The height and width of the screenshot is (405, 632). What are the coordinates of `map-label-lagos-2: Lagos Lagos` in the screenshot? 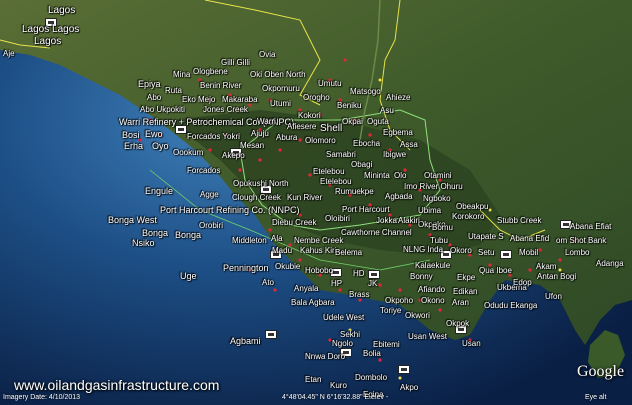 It's located at (51, 29).